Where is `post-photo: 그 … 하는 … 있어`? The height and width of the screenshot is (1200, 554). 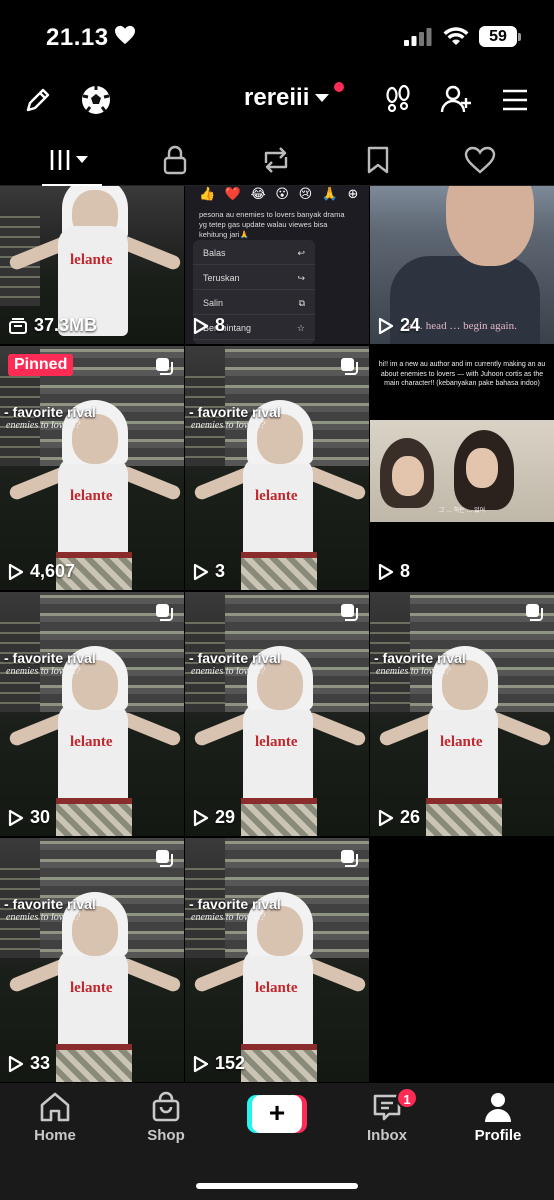 post-photo: 그 … 하는 … 있어 is located at coordinates (462, 471).